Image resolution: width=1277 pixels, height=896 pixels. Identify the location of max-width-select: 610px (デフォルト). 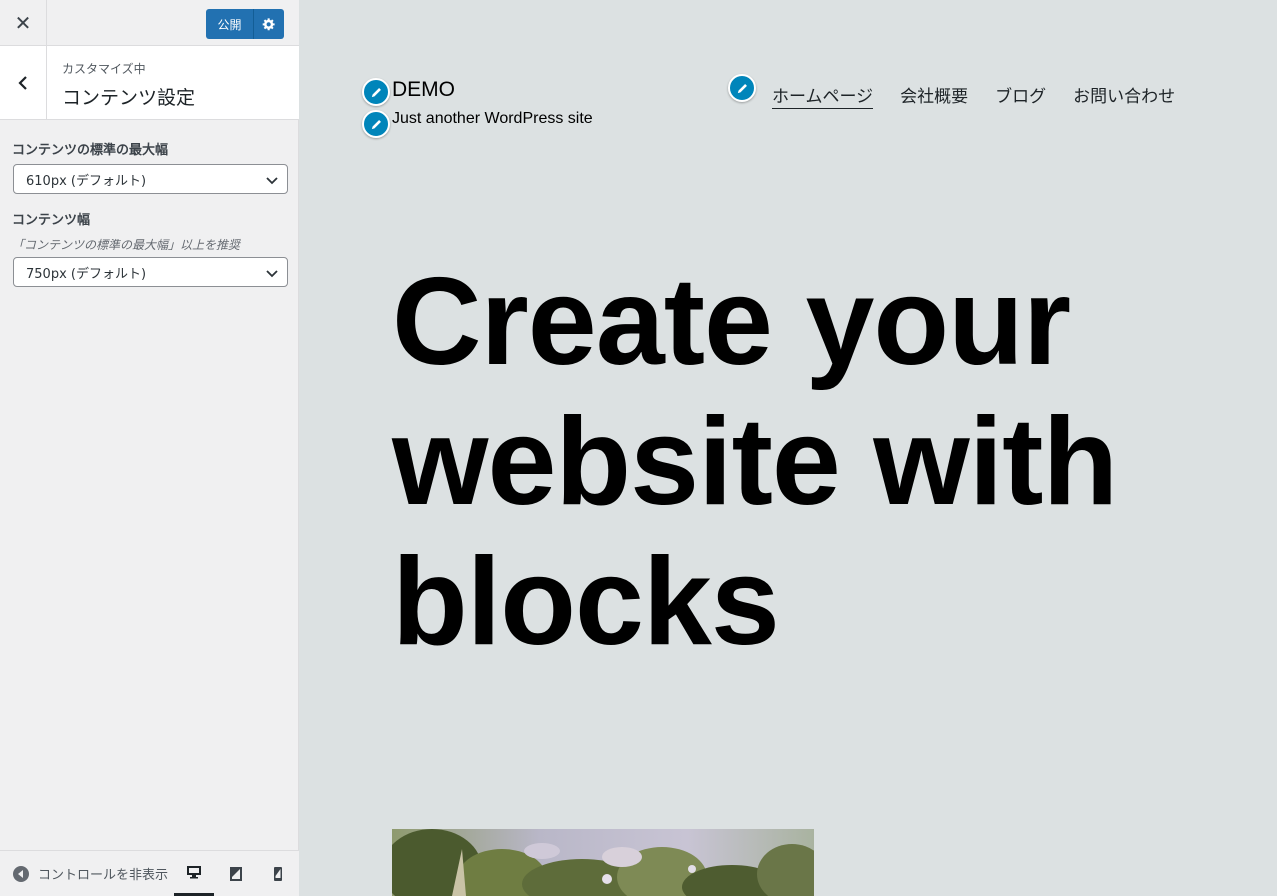
(150, 179).